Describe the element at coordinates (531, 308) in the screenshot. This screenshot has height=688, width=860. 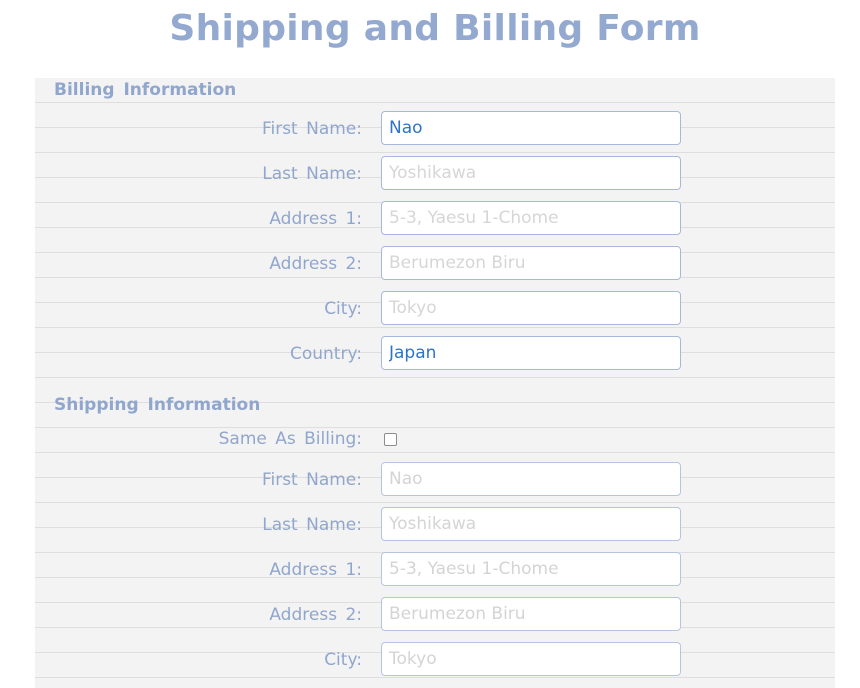
I see `billing-city-input` at that location.